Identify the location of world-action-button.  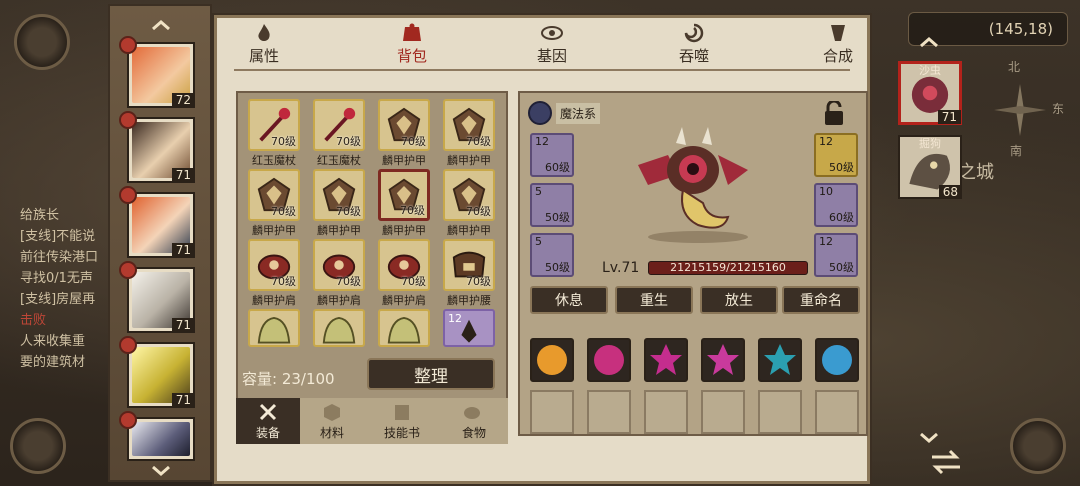
(38, 446).